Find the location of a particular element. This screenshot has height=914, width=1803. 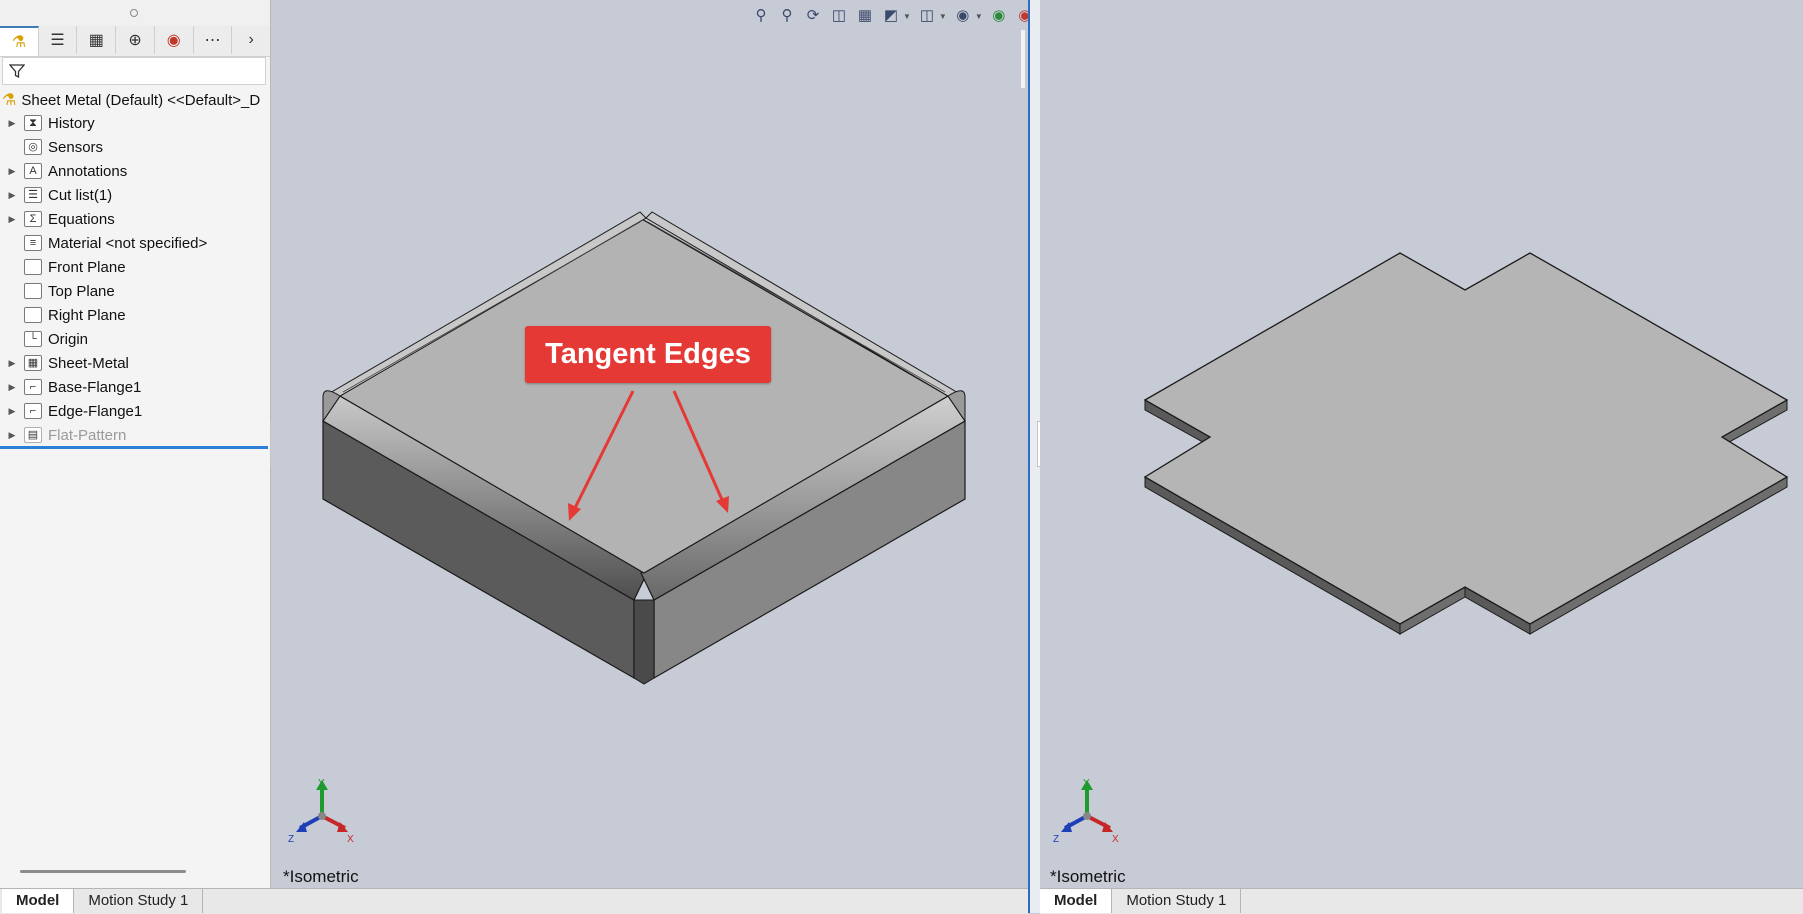

tab-property-manager: ☰ is located at coordinates (58, 40).